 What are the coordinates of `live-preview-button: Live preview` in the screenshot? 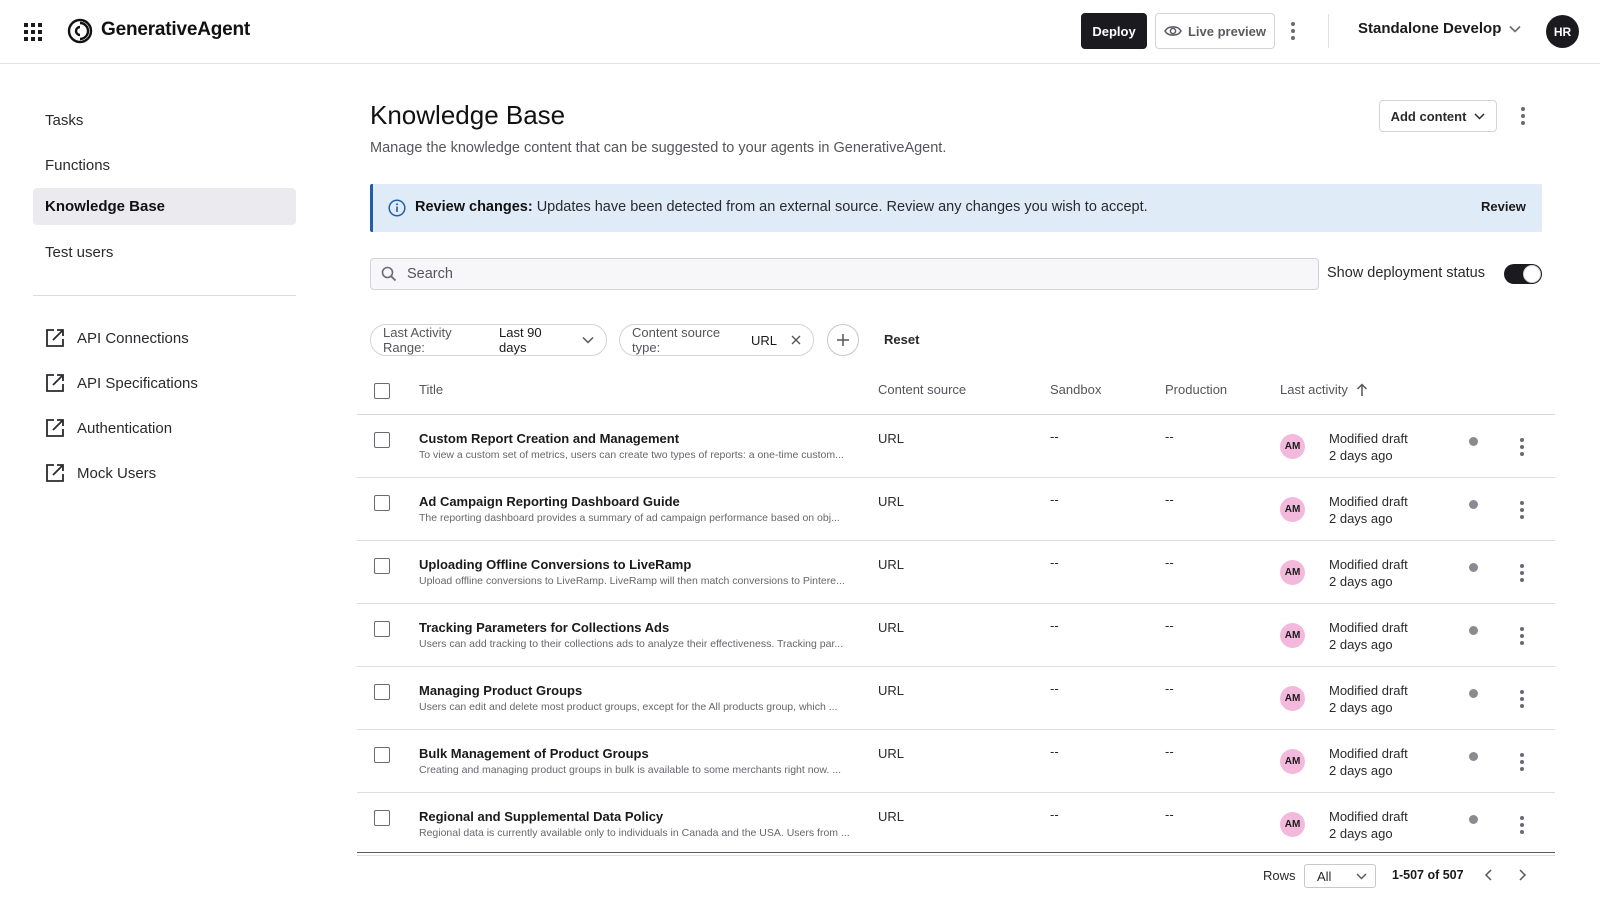 It's located at (1215, 31).